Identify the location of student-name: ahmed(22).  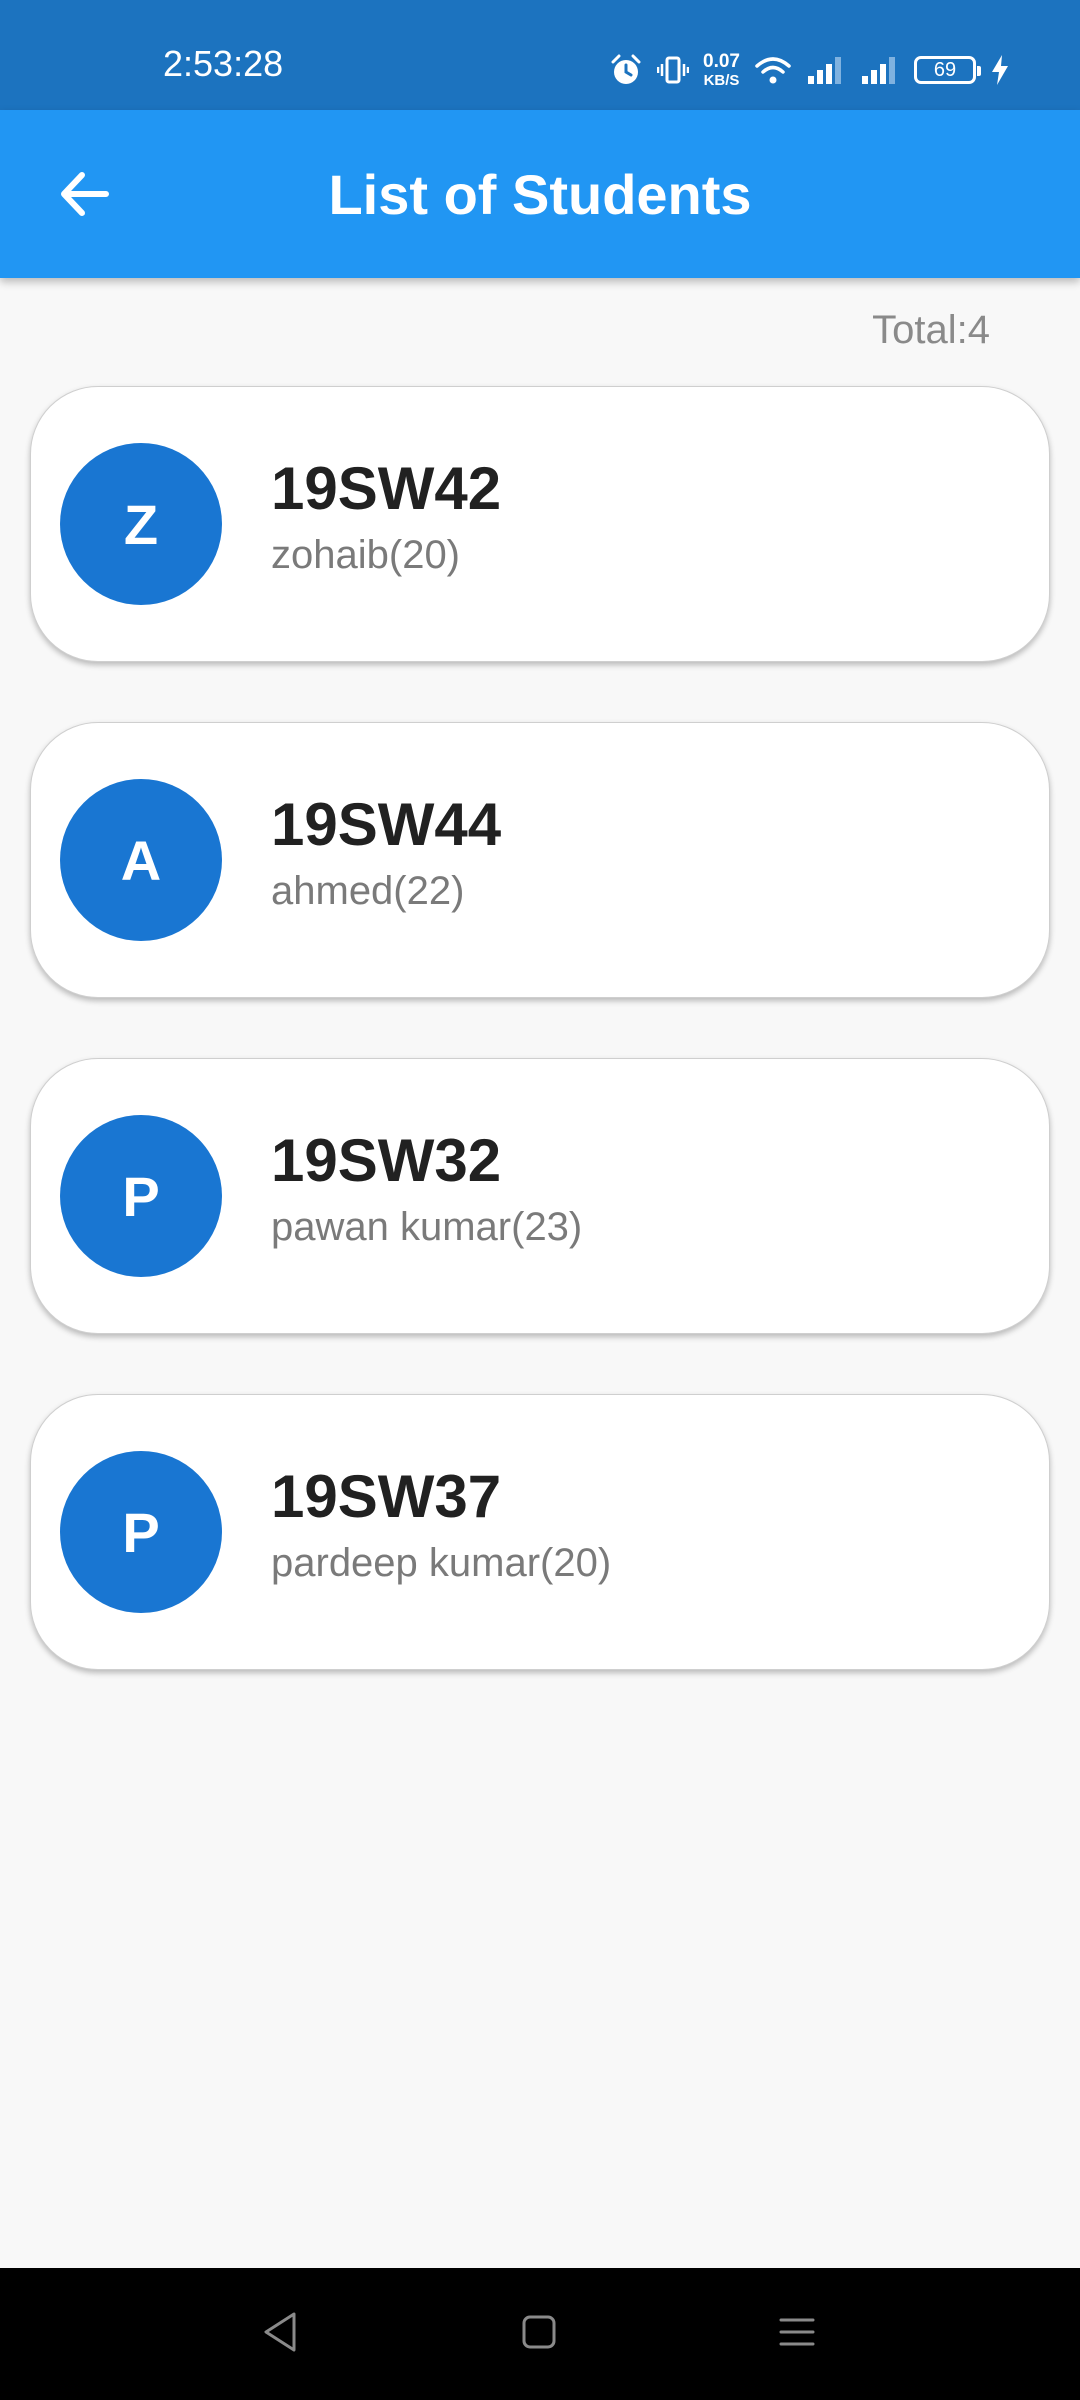
(368, 891).